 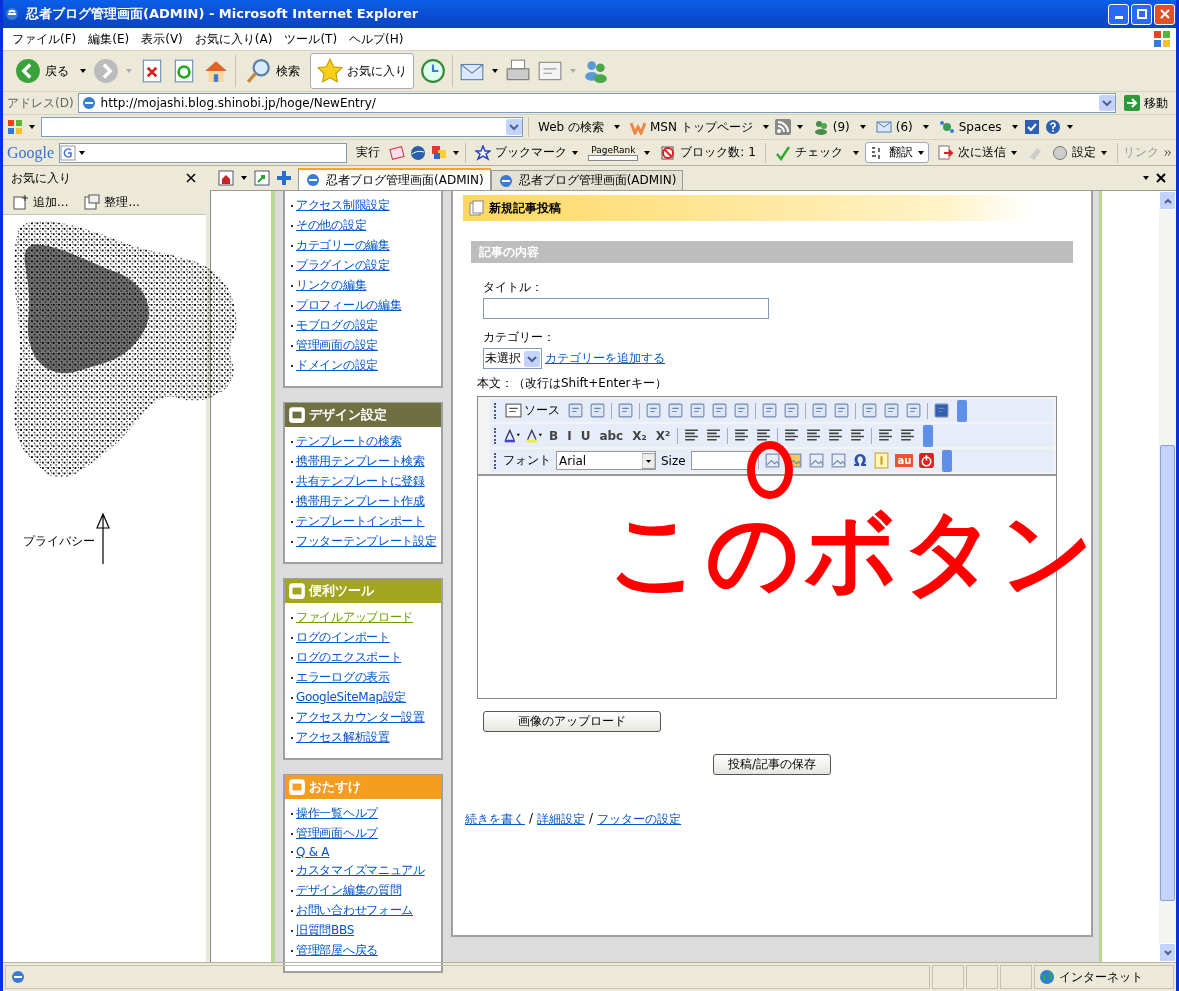 What do you see at coordinates (284, 178) in the screenshot?
I see `new-tab-icon` at bounding box center [284, 178].